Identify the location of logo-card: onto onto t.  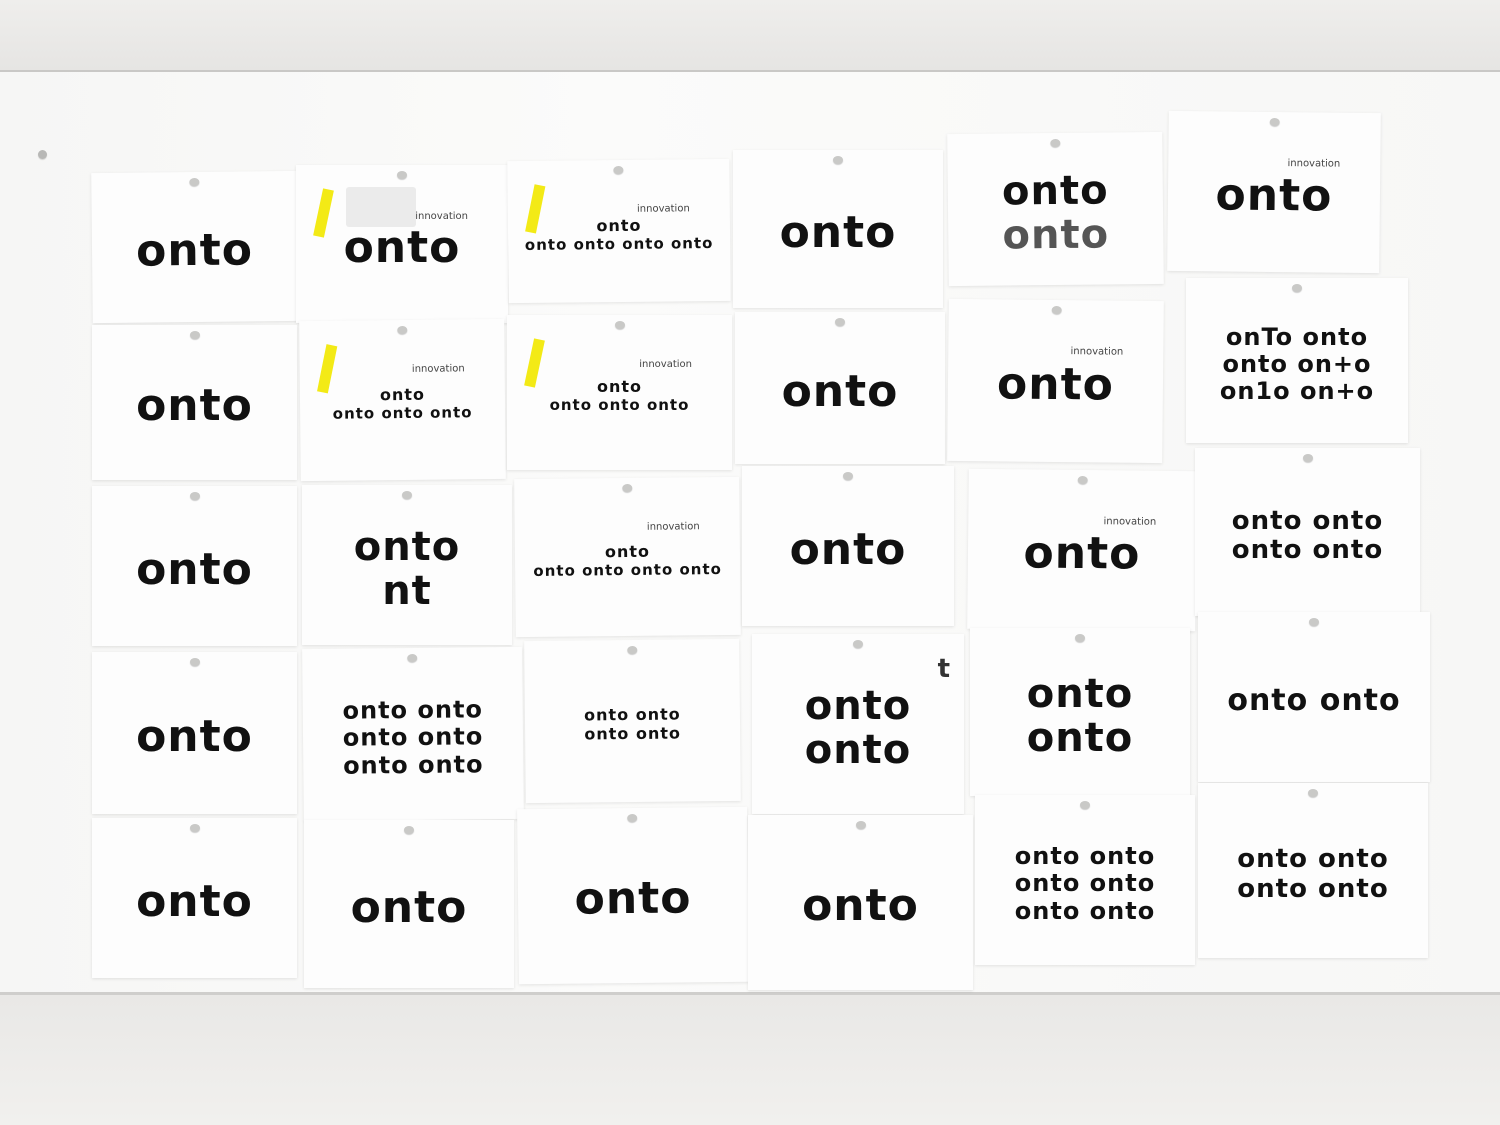
(858, 724).